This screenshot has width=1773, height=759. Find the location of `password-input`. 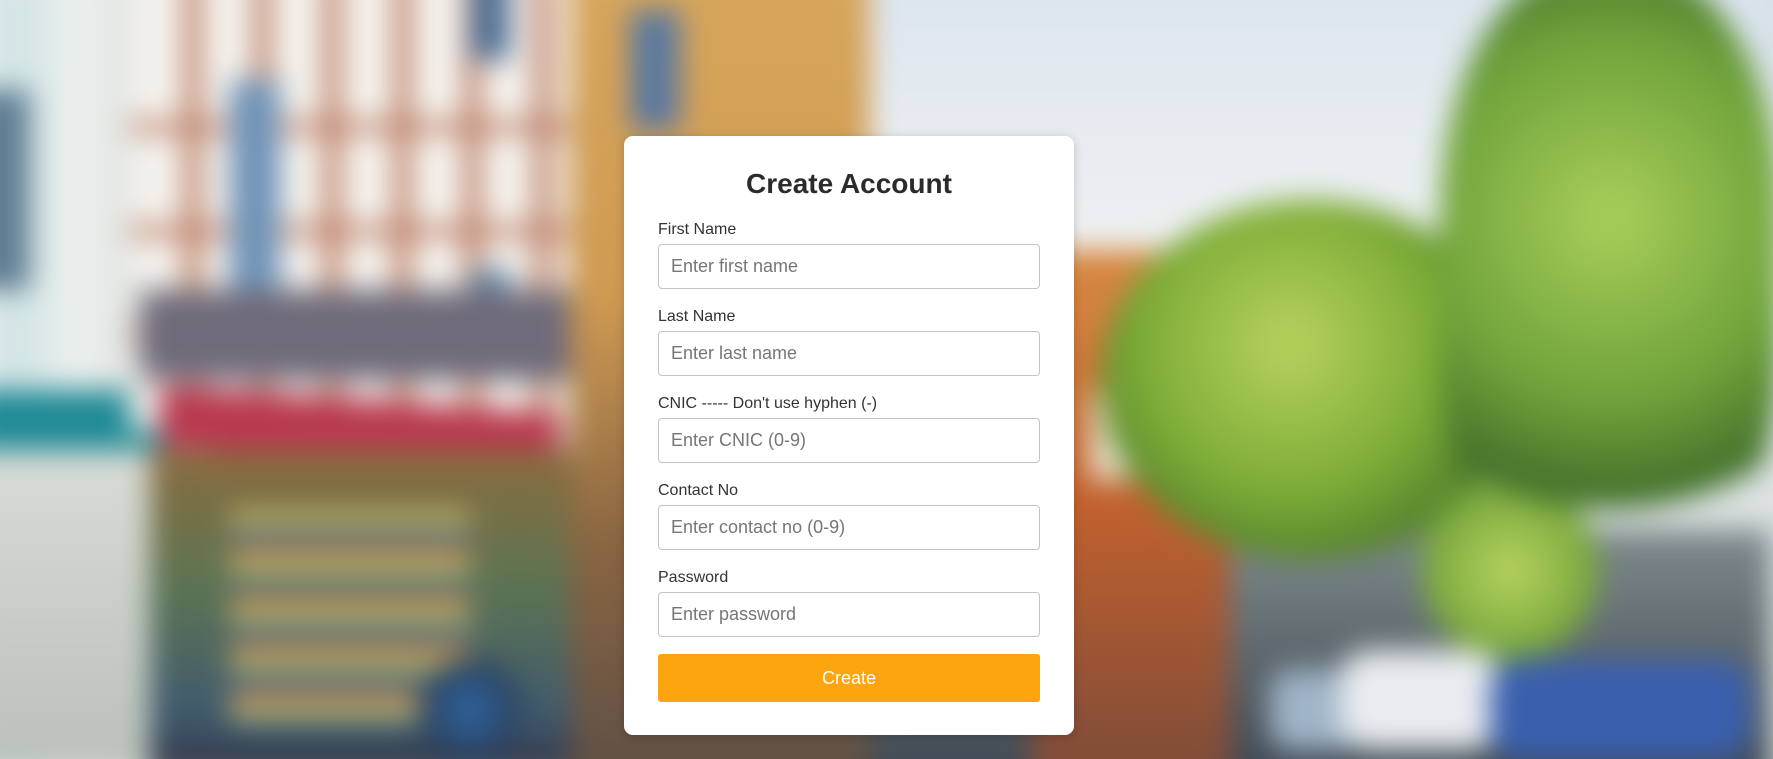

password-input is located at coordinates (849, 614).